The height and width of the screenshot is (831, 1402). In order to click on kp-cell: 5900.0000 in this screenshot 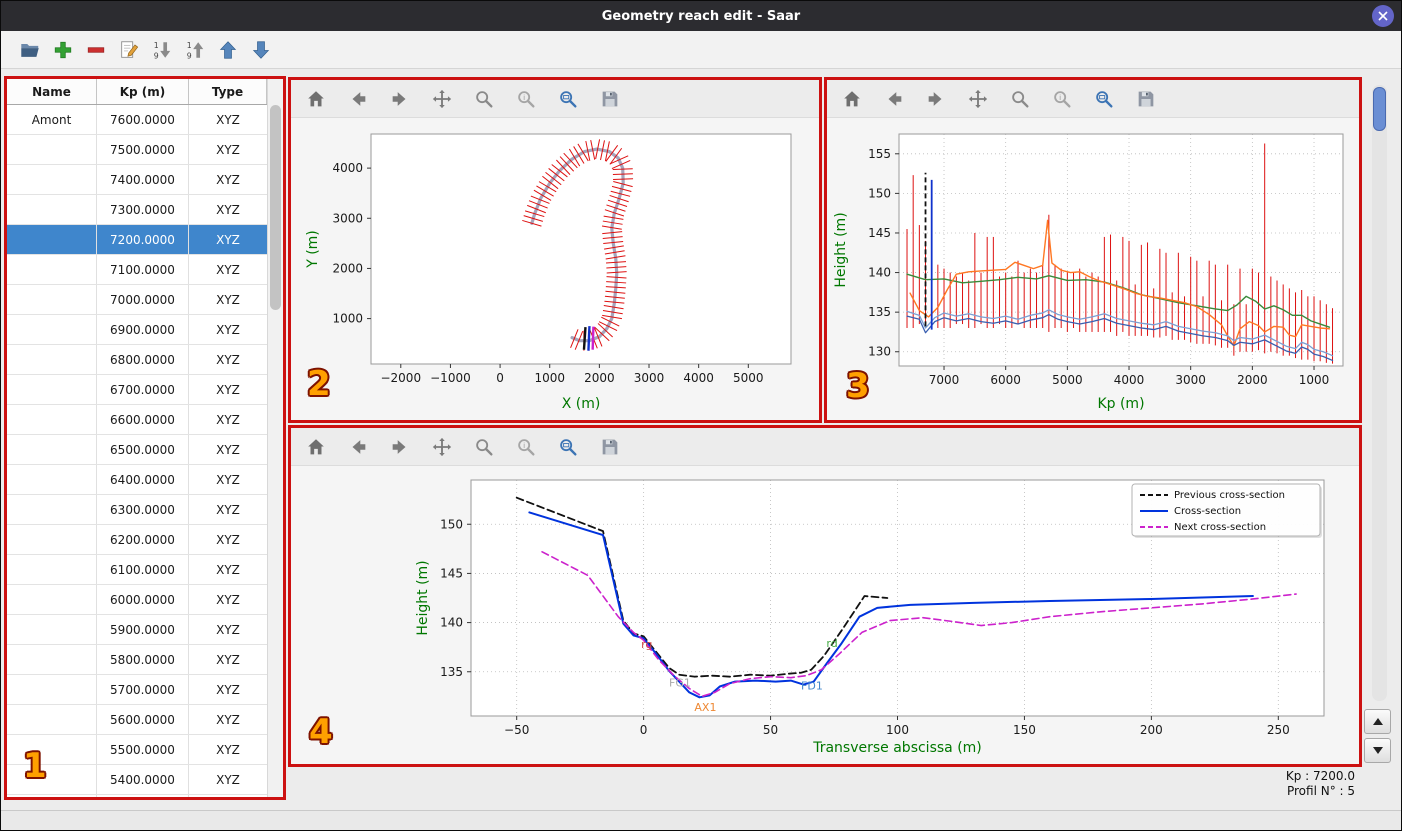, I will do `click(143, 629)`.